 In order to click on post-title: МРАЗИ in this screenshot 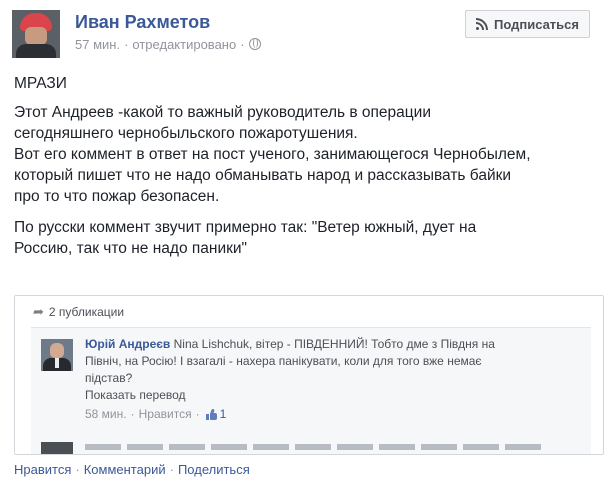, I will do `click(40, 83)`.